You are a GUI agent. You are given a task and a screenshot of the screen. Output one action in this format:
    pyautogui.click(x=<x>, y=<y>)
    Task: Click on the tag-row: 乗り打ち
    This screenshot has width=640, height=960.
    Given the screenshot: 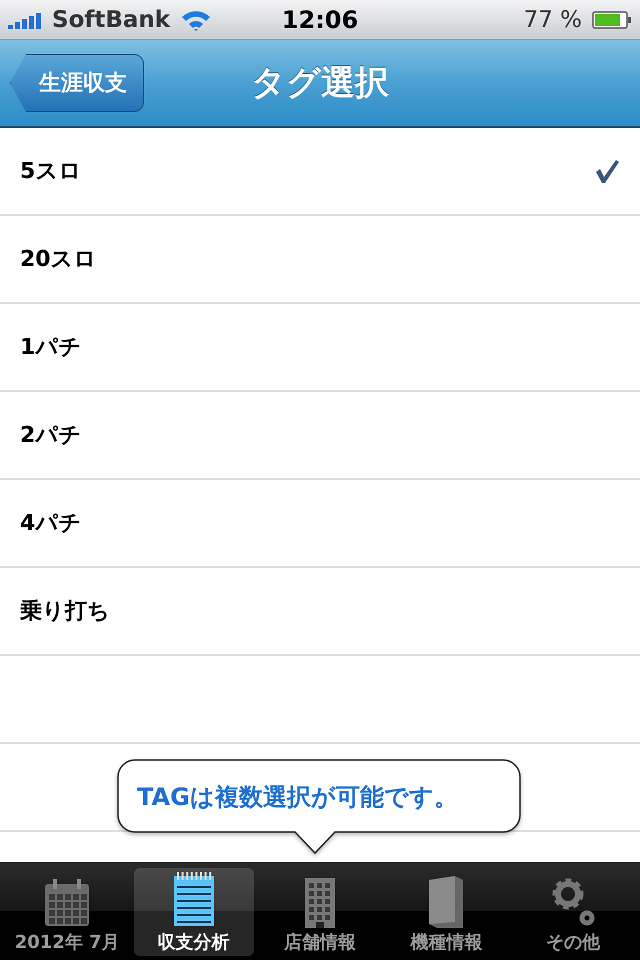 What is the action you would take?
    pyautogui.click(x=320, y=612)
    